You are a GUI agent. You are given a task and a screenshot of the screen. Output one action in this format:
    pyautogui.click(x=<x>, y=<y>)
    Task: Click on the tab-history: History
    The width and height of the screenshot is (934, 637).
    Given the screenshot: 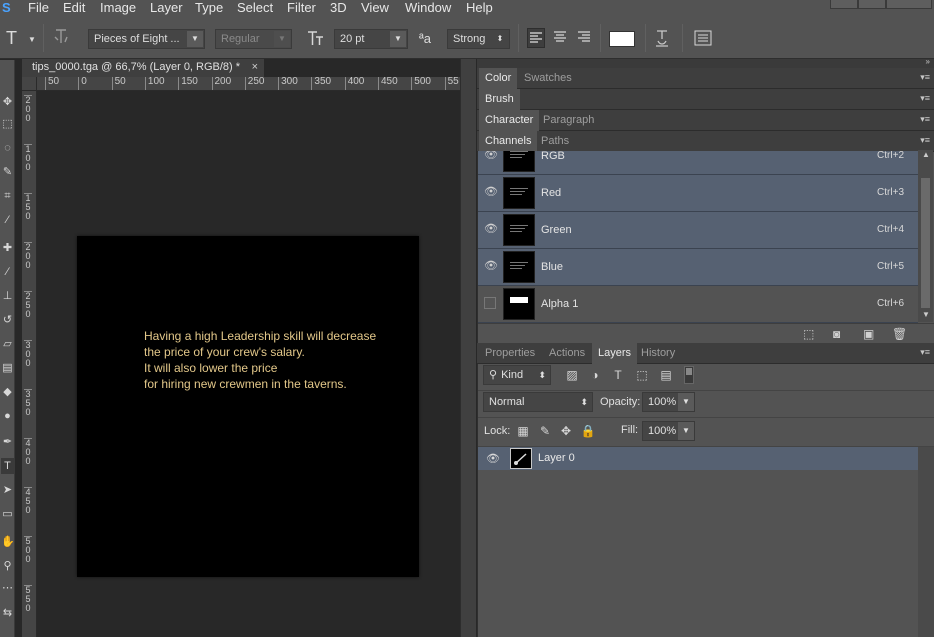 What is the action you would take?
    pyautogui.click(x=658, y=353)
    